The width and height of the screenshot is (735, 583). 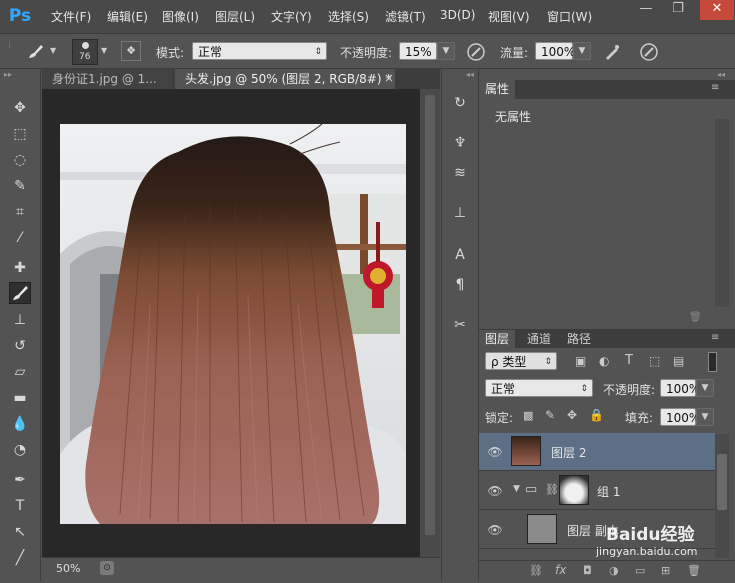 I want to click on tab-channels: 通道, so click(x=539, y=339).